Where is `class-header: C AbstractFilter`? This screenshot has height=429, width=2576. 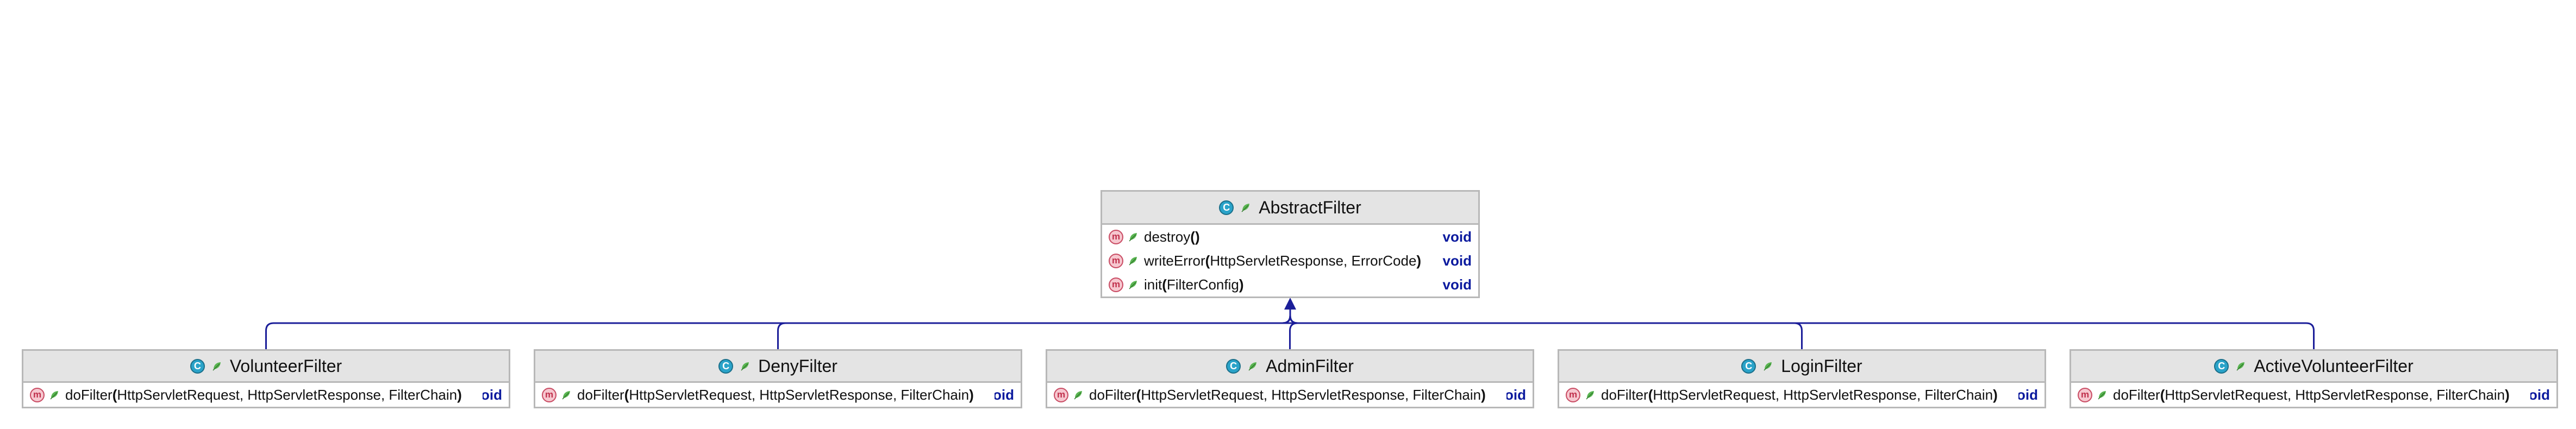 class-header: C AbstractFilter is located at coordinates (1290, 208).